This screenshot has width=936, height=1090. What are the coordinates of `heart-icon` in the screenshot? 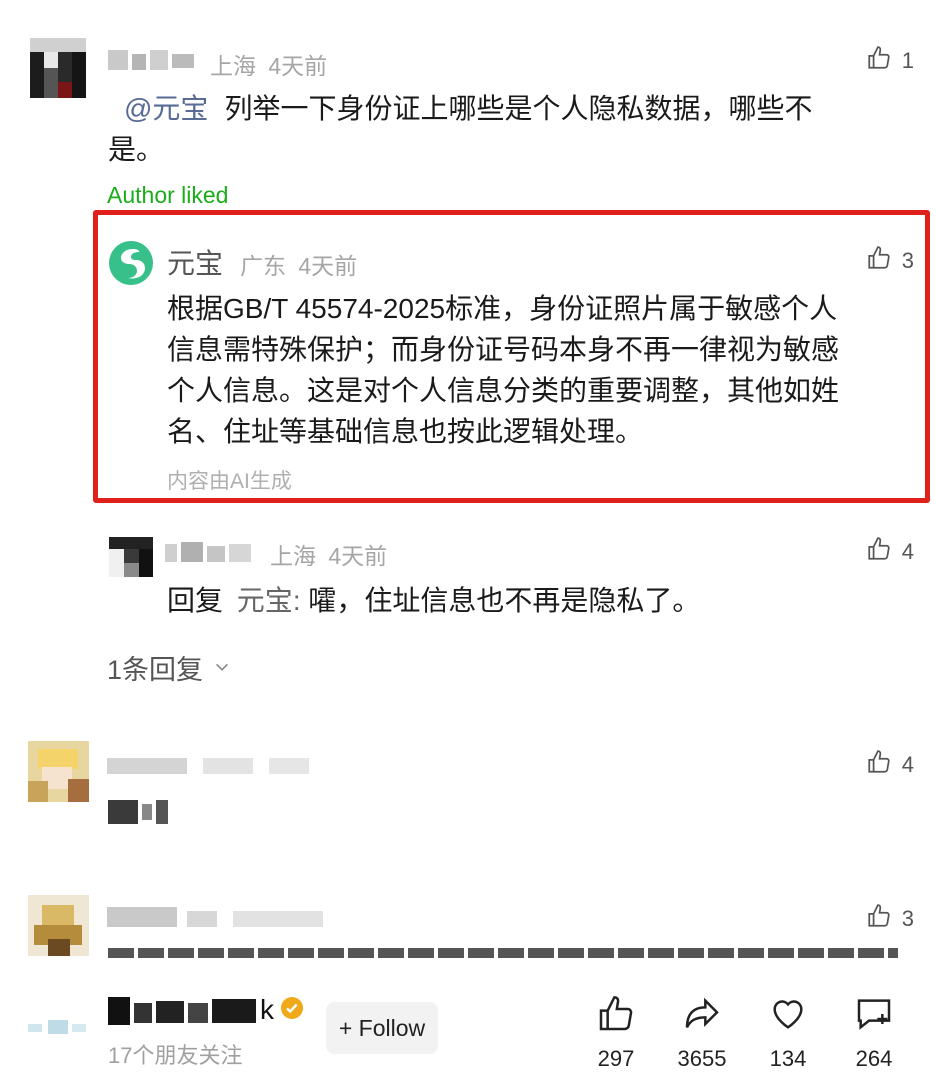 It's located at (788, 1017).